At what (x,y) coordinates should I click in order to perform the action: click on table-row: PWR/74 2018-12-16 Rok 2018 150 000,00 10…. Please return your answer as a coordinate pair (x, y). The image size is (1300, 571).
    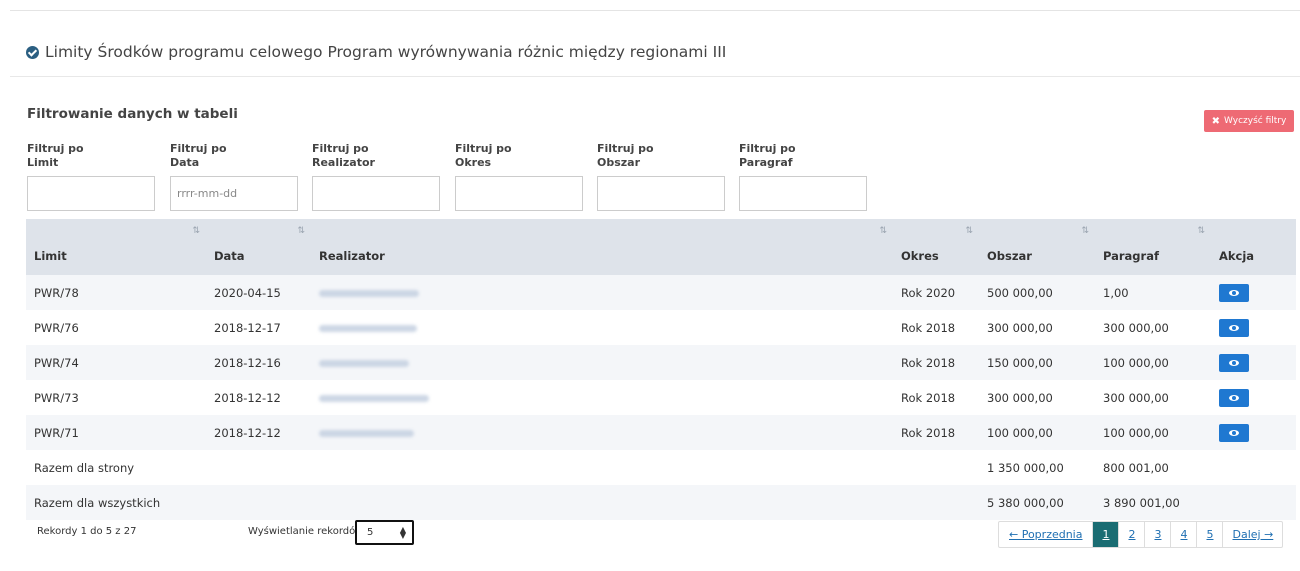
    Looking at the image, I should click on (661, 362).